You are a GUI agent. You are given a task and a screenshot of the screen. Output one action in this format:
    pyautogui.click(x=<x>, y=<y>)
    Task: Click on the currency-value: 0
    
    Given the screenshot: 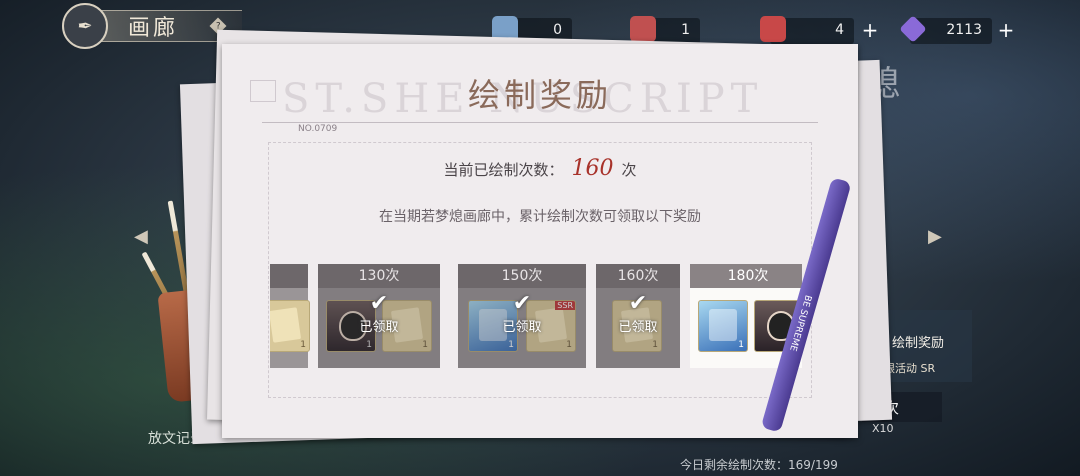 What is the action you would take?
    pyautogui.click(x=557, y=30)
    